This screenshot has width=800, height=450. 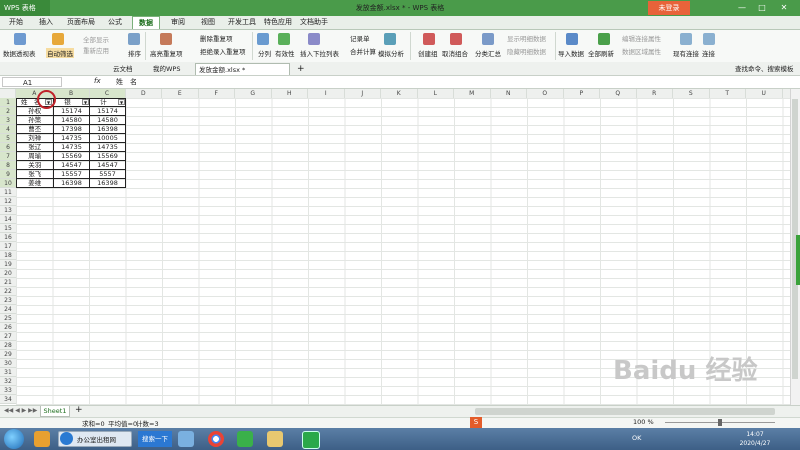 What do you see at coordinates (8, 147) in the screenshot?
I see `row-header-6: 6` at bounding box center [8, 147].